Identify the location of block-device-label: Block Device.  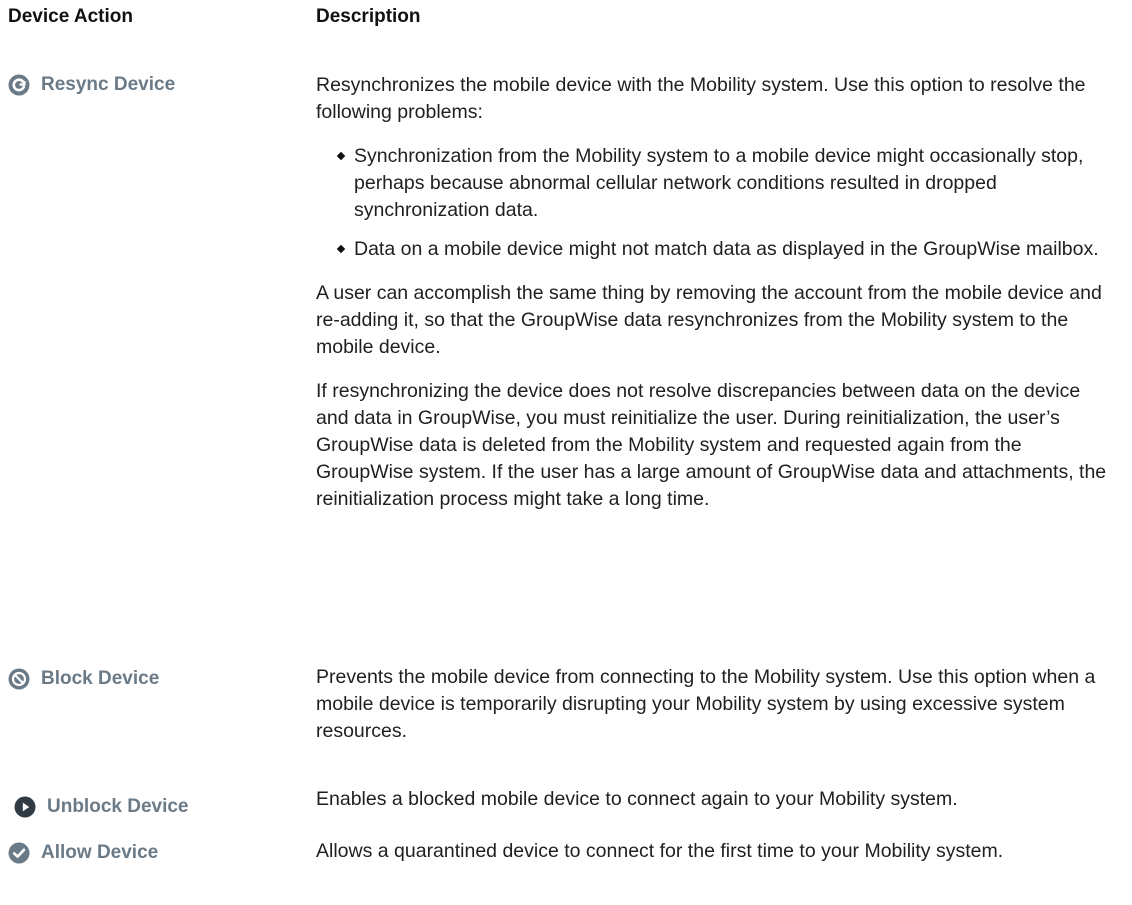
(100, 678).